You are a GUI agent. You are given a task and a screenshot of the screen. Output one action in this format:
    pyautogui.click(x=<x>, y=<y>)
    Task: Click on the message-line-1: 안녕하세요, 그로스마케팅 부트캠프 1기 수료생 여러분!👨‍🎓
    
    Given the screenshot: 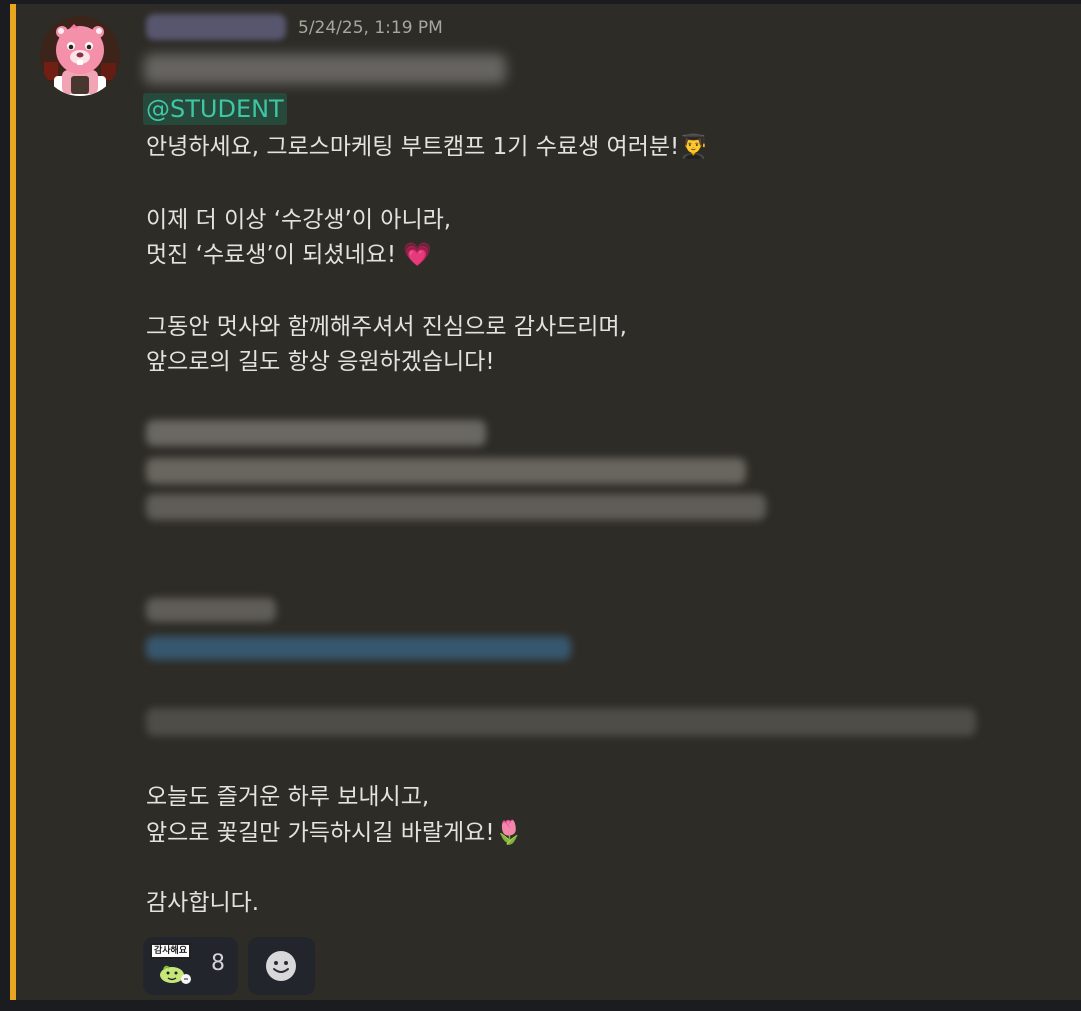 What is the action you would take?
    pyautogui.click(x=427, y=147)
    